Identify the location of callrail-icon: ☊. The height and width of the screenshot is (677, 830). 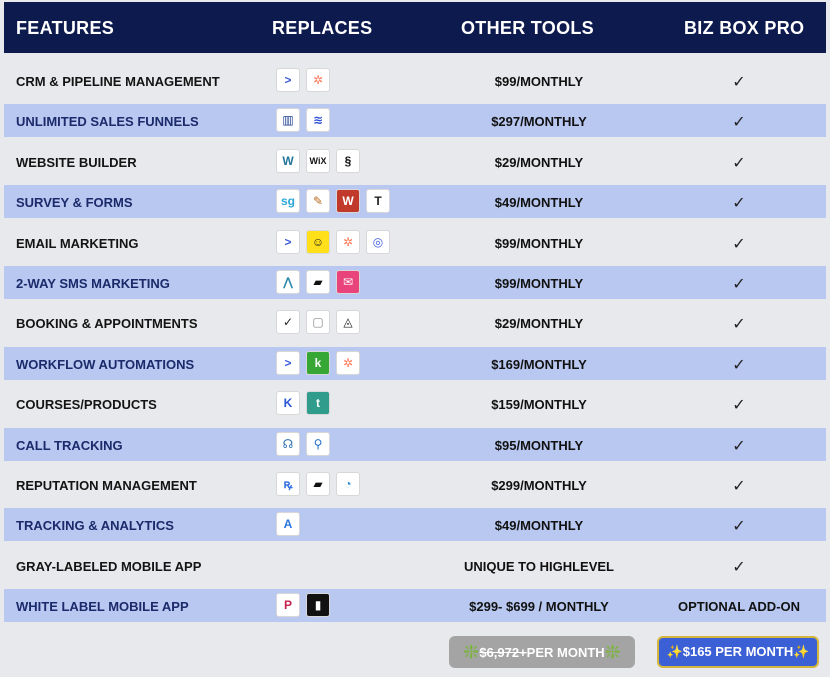
(288, 443).